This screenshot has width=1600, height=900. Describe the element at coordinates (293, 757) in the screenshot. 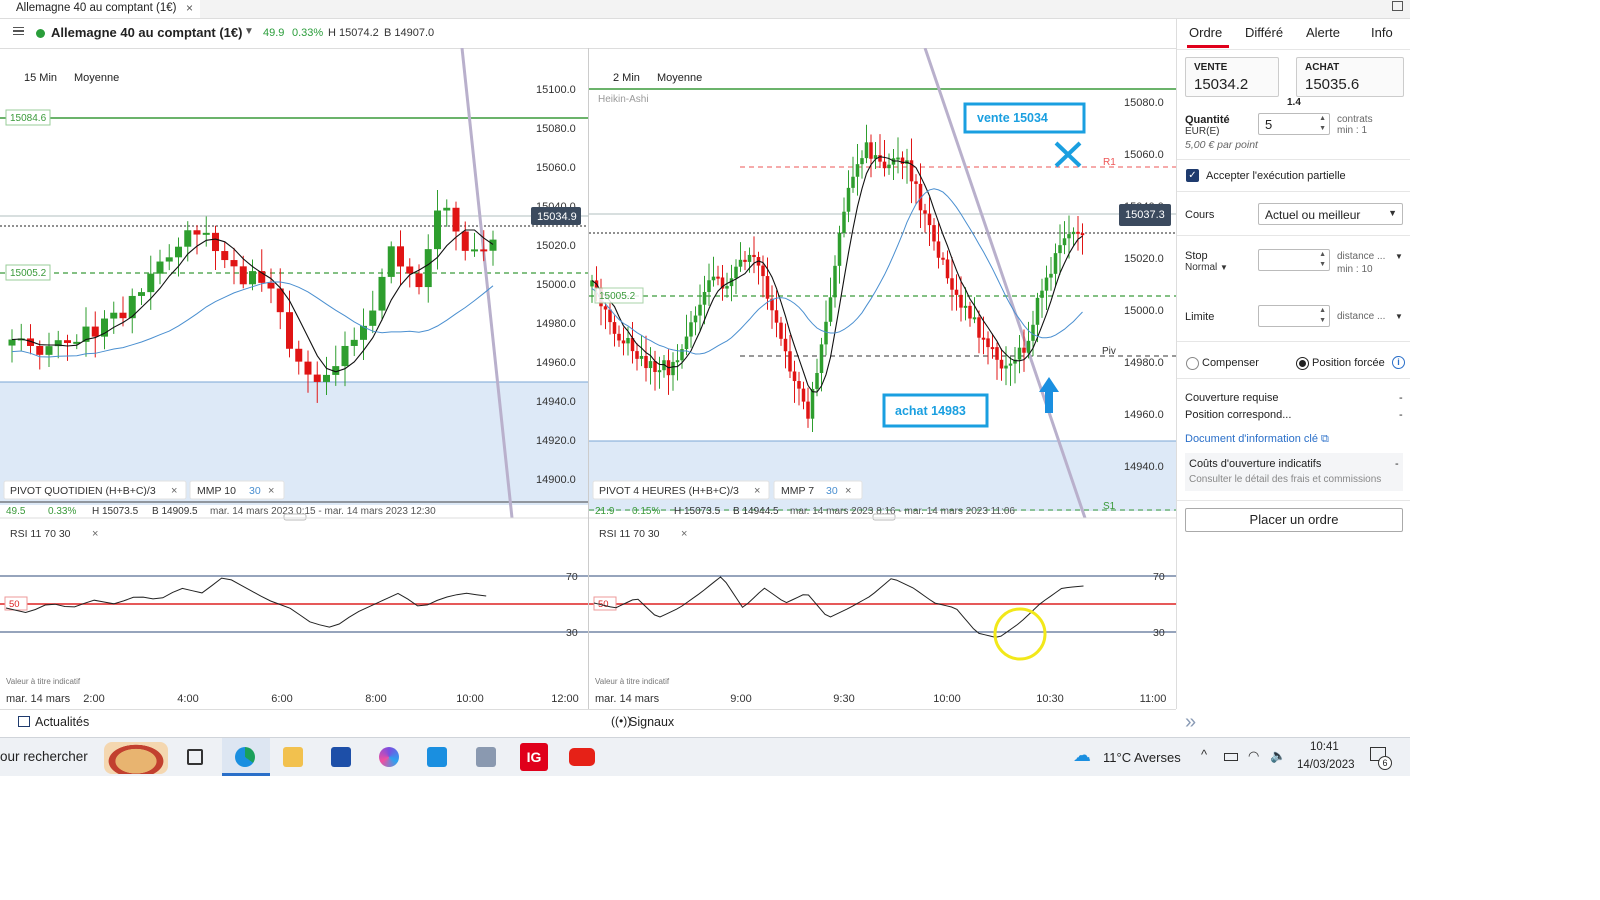

I see `folder-icon` at that location.